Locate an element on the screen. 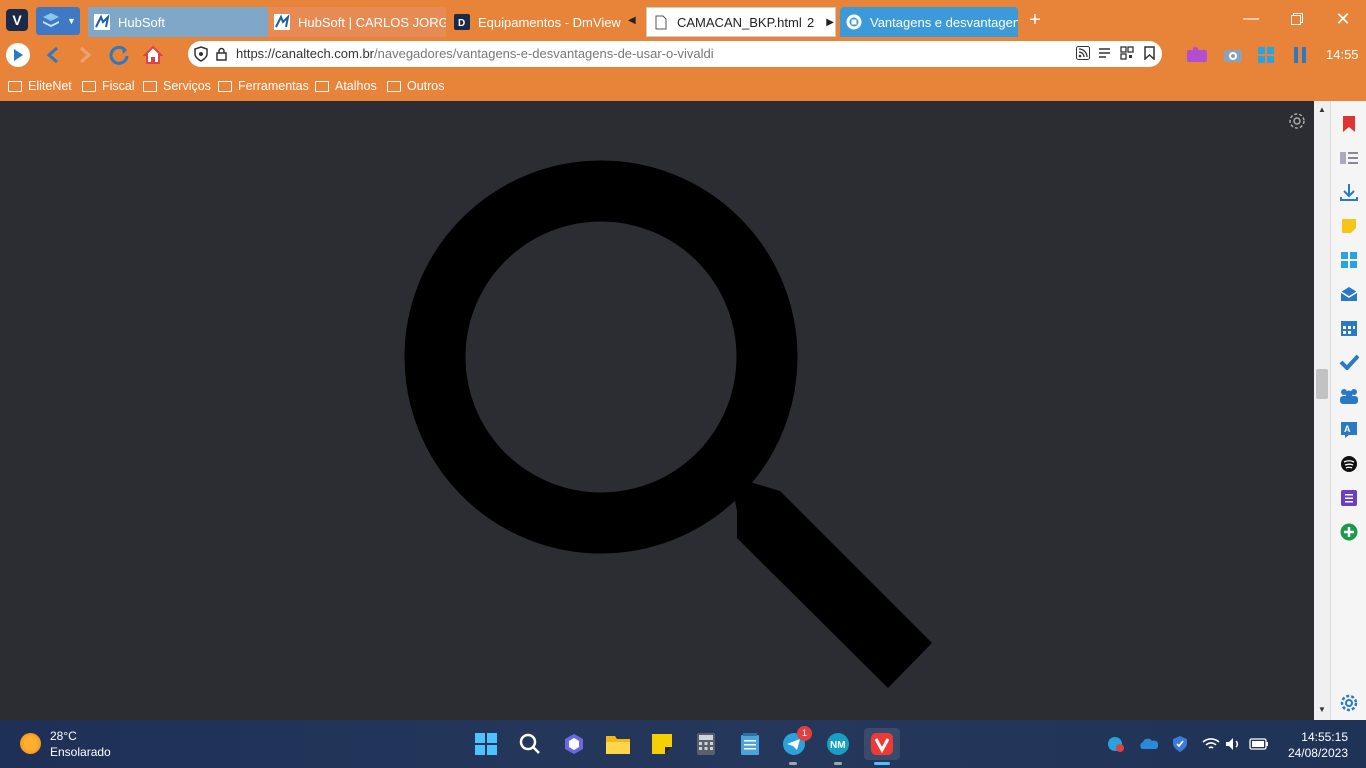 This screenshot has width=1366, height=768. bookmark-label: Atalhos is located at coordinates (356, 86).